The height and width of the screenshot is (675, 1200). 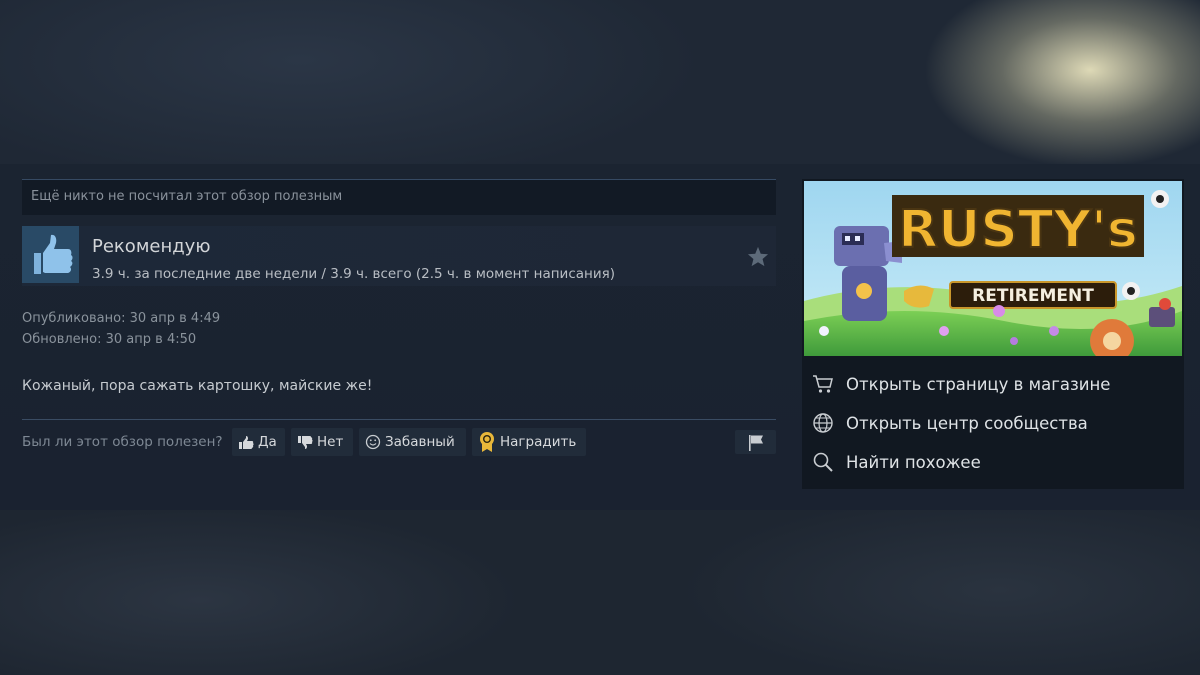 I want to click on report-button, so click(x=755, y=442).